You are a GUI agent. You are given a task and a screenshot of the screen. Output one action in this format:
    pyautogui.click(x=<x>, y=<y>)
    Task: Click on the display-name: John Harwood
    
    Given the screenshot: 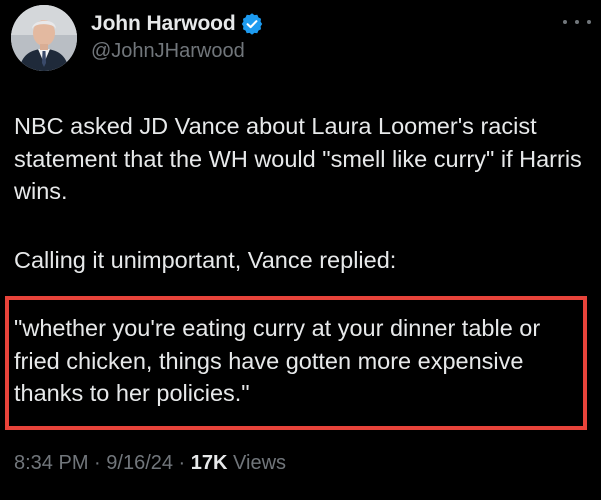 What is the action you would take?
    pyautogui.click(x=163, y=24)
    